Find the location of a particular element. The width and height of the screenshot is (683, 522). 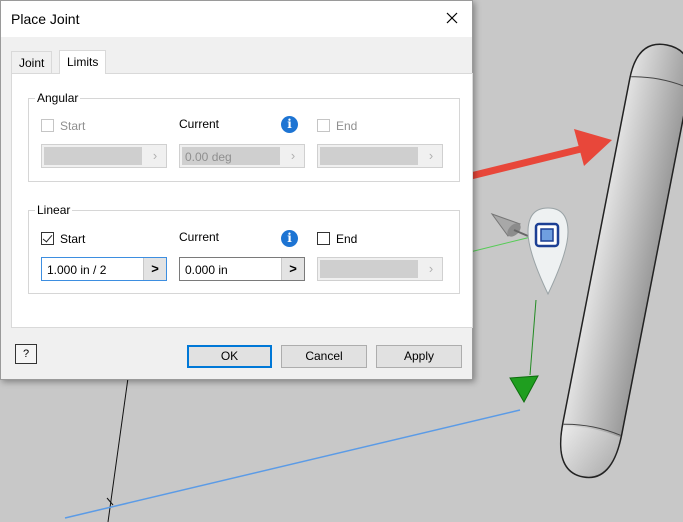

angular-end-checkbox is located at coordinates (323, 125).